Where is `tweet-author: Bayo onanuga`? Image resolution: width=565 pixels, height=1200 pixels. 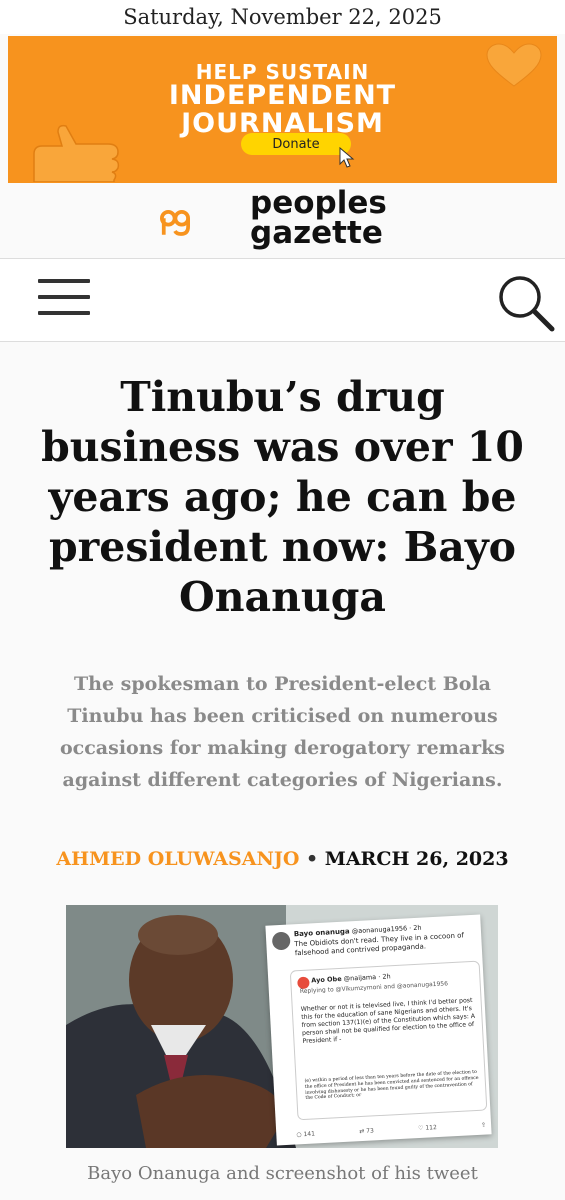 tweet-author: Bayo onanuga is located at coordinates (321, 933).